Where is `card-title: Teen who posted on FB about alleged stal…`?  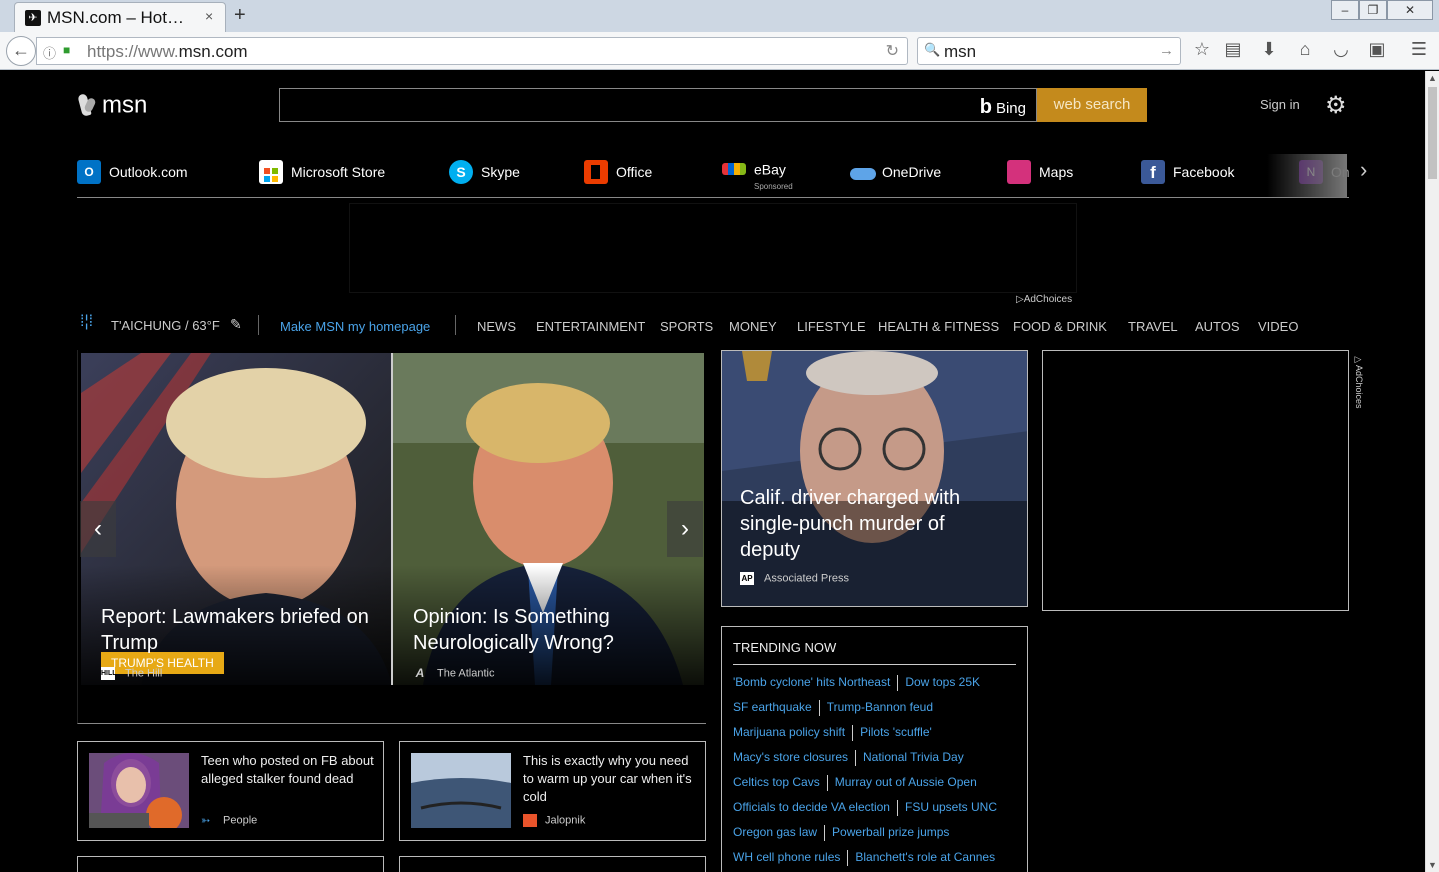 card-title: Teen who posted on FB about alleged stal… is located at coordinates (288, 770).